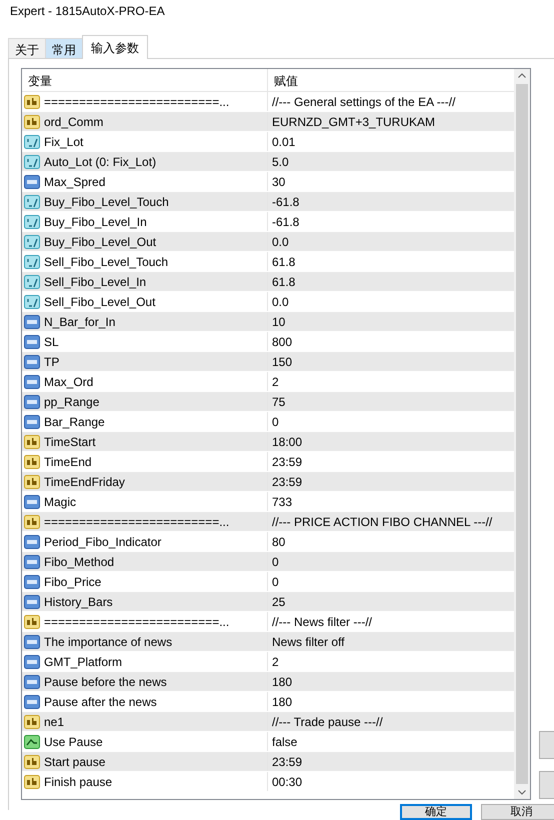  Describe the element at coordinates (27, 48) in the screenshot. I see `tab: 关于` at that location.